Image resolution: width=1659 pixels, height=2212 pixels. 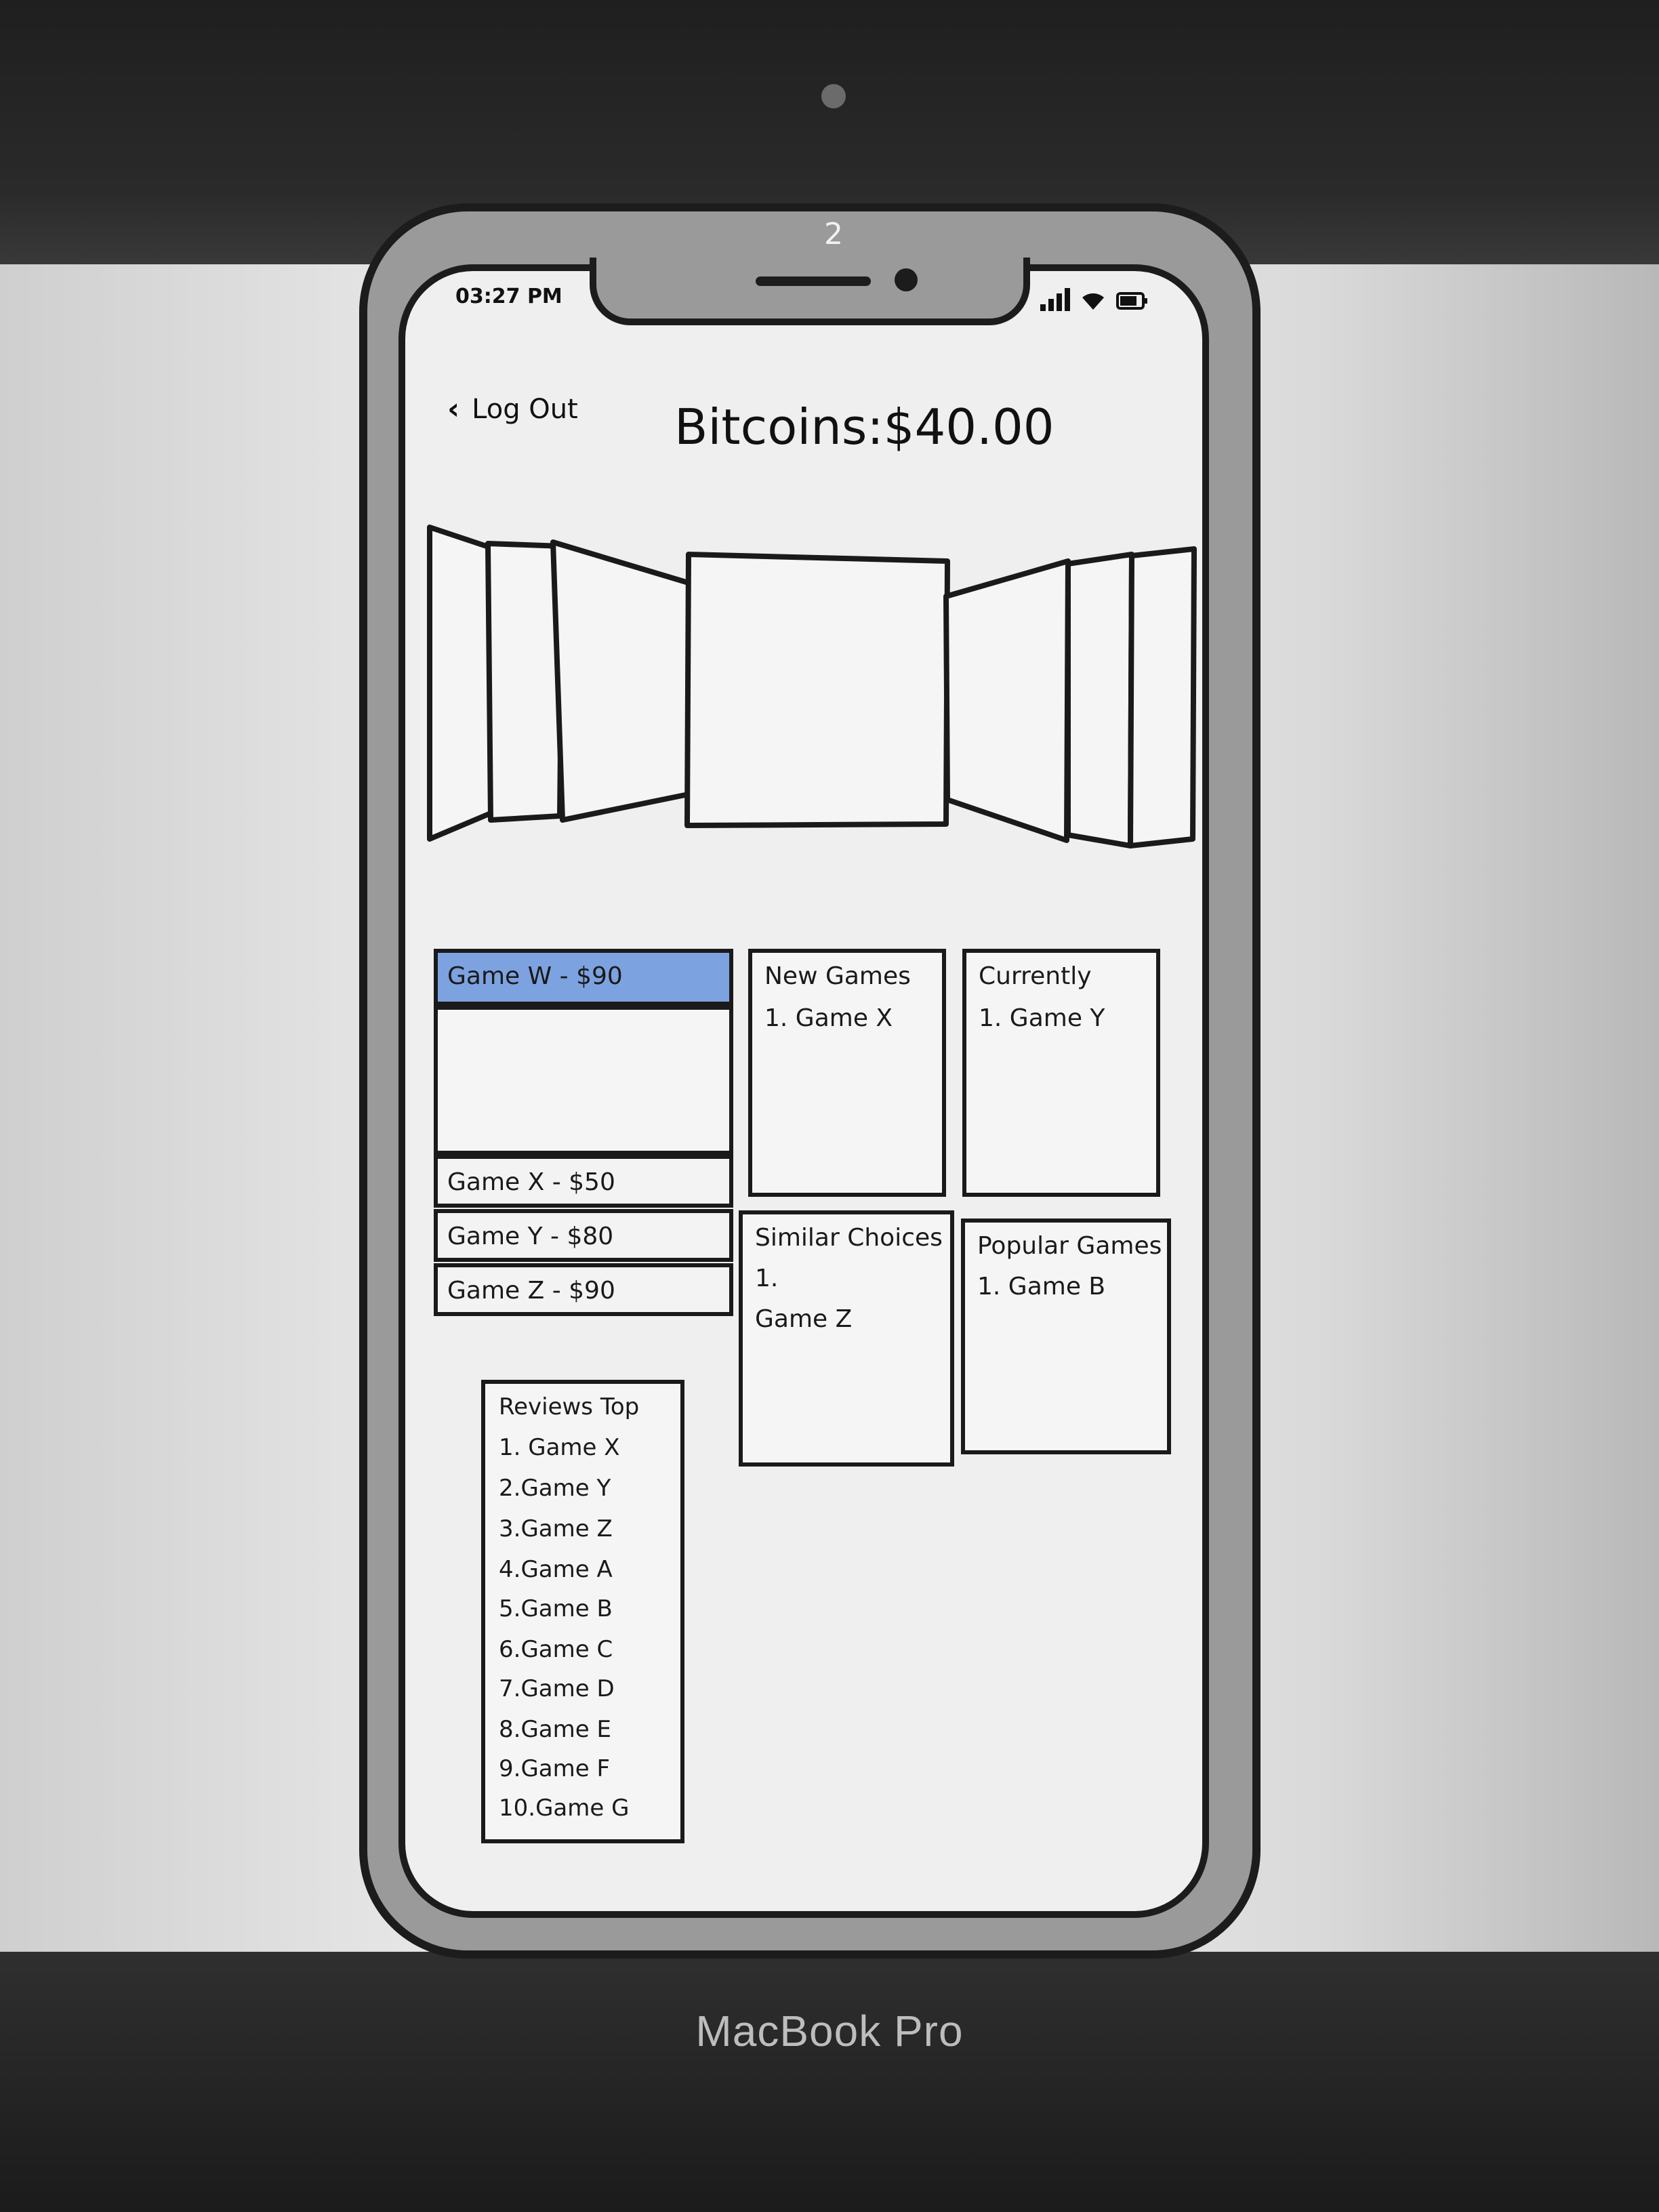 What do you see at coordinates (1061, 1073) in the screenshot?
I see `currently-panel: Currently 1. Game Y` at bounding box center [1061, 1073].